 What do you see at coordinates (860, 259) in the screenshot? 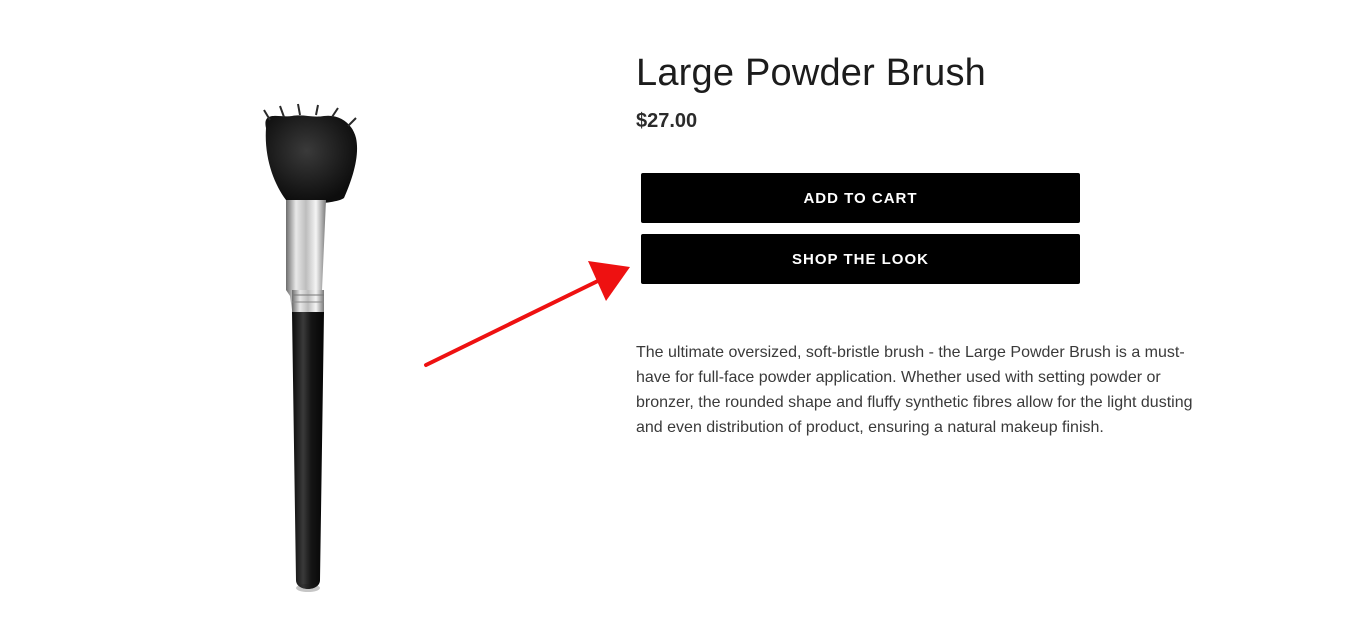
I see `shop-the-look-button: SHOP THE LOOK` at bounding box center [860, 259].